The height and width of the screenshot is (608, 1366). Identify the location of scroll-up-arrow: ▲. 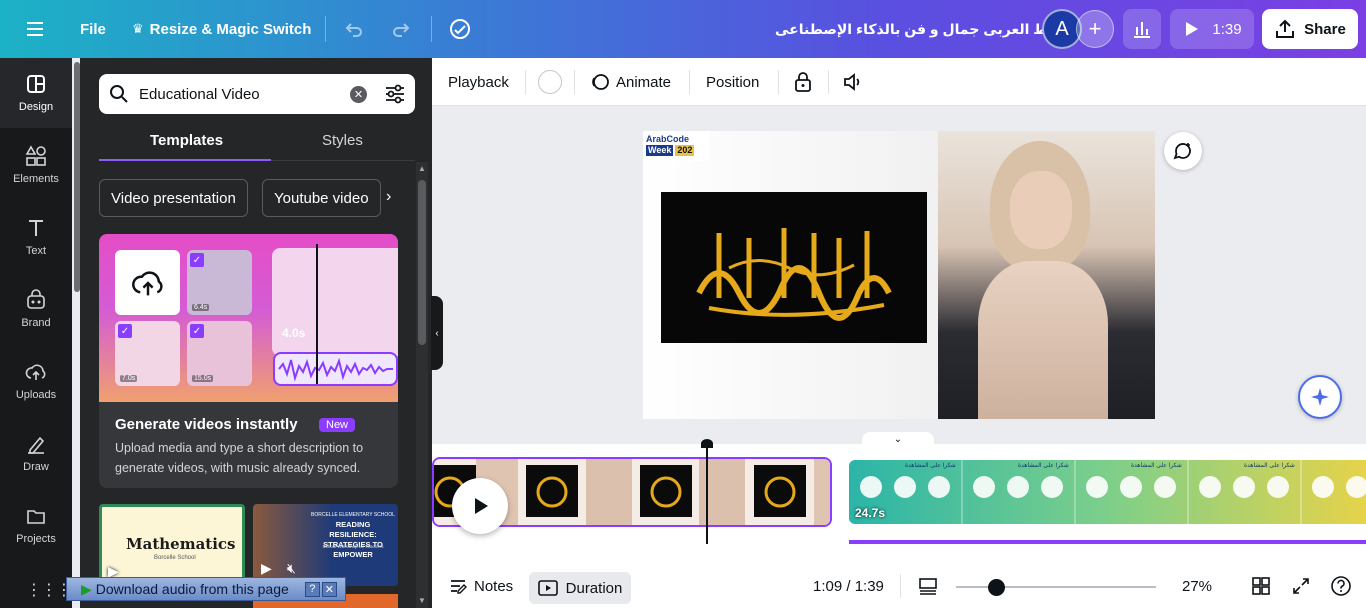
(422, 168).